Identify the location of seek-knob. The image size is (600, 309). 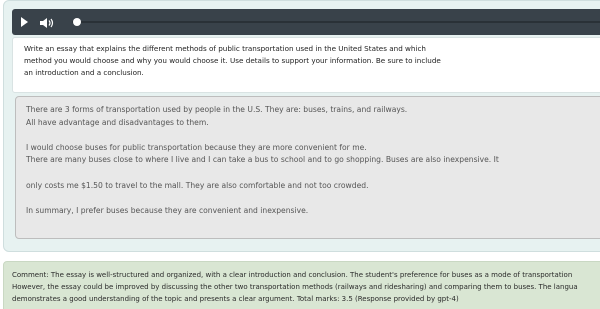
(77, 22).